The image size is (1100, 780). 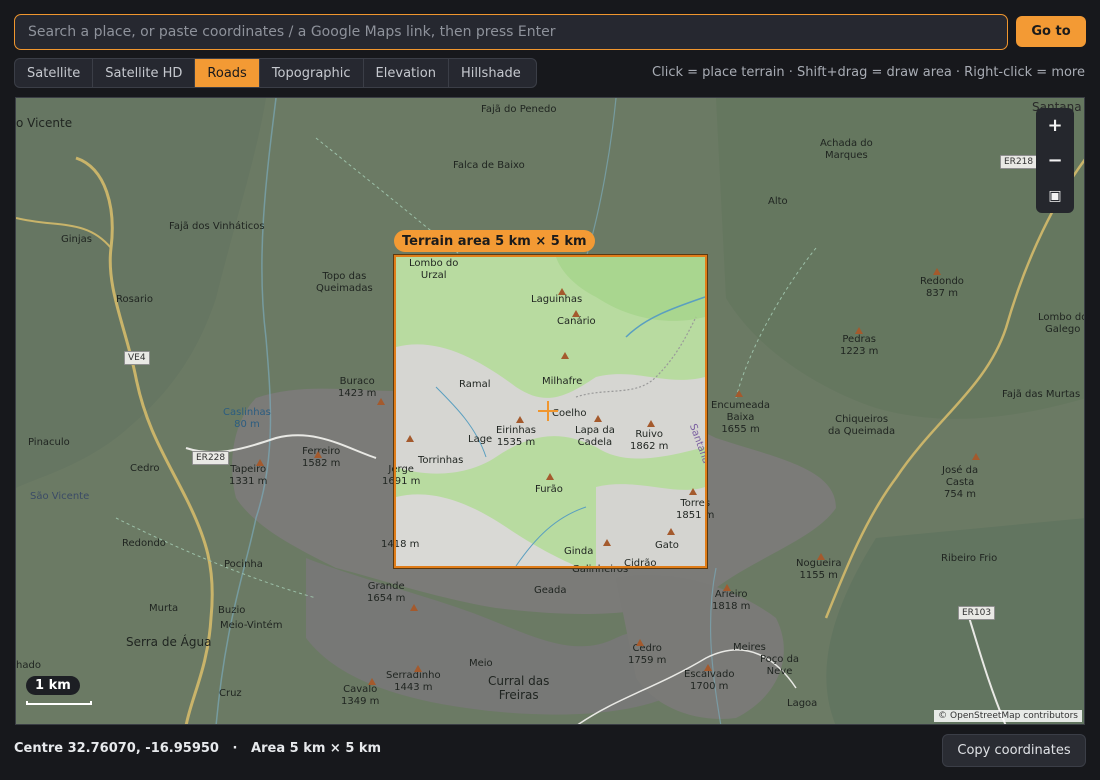 I want to click on zoom-in-button: +, so click(x=1055, y=125).